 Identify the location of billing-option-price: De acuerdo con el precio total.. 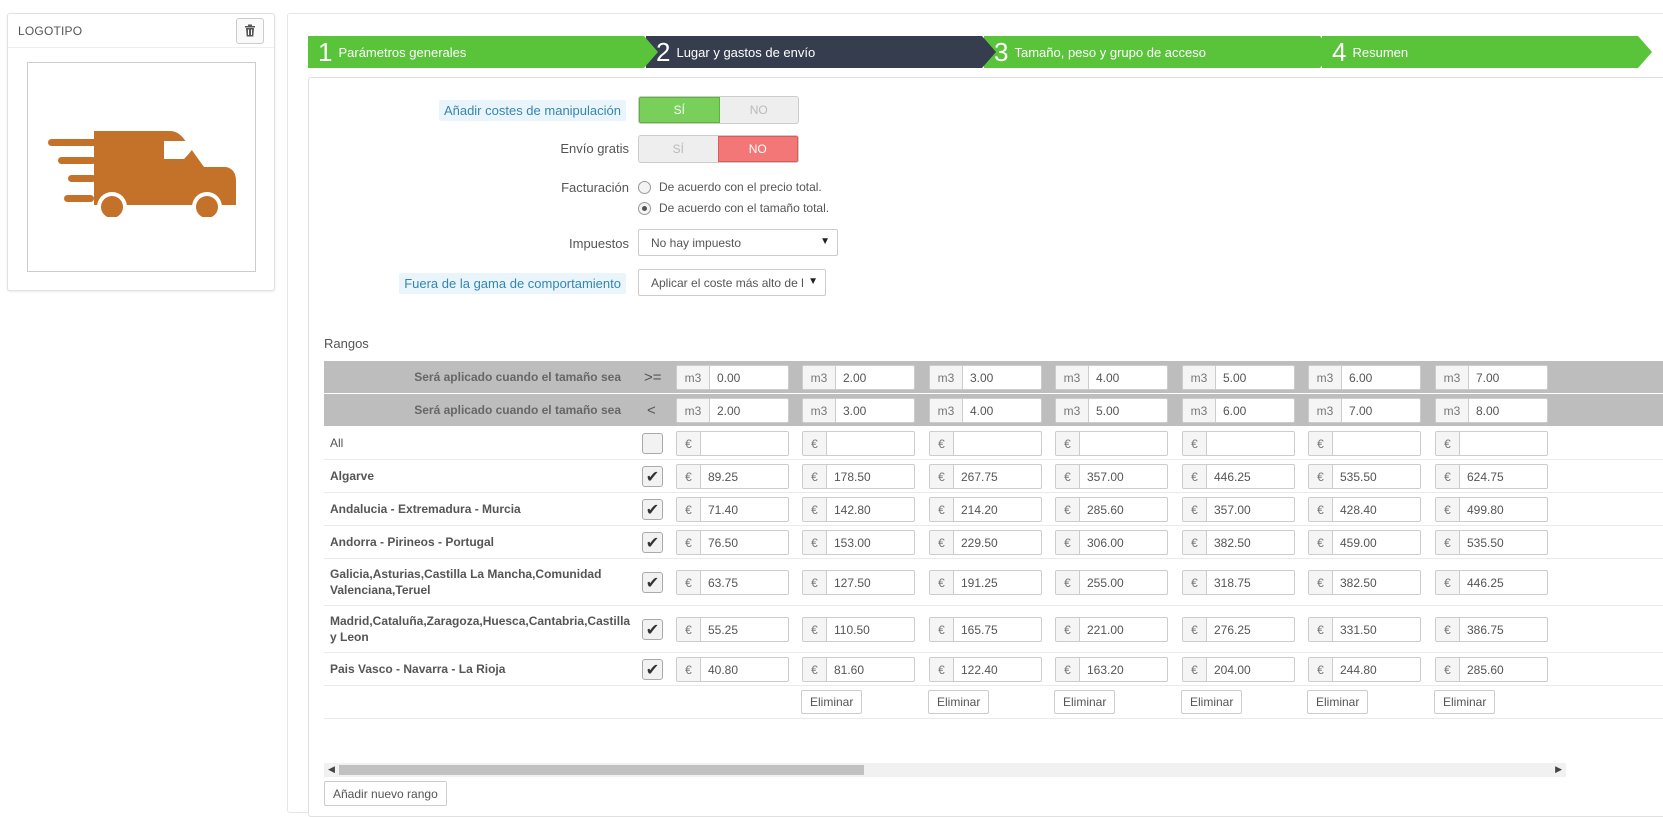
(730, 187).